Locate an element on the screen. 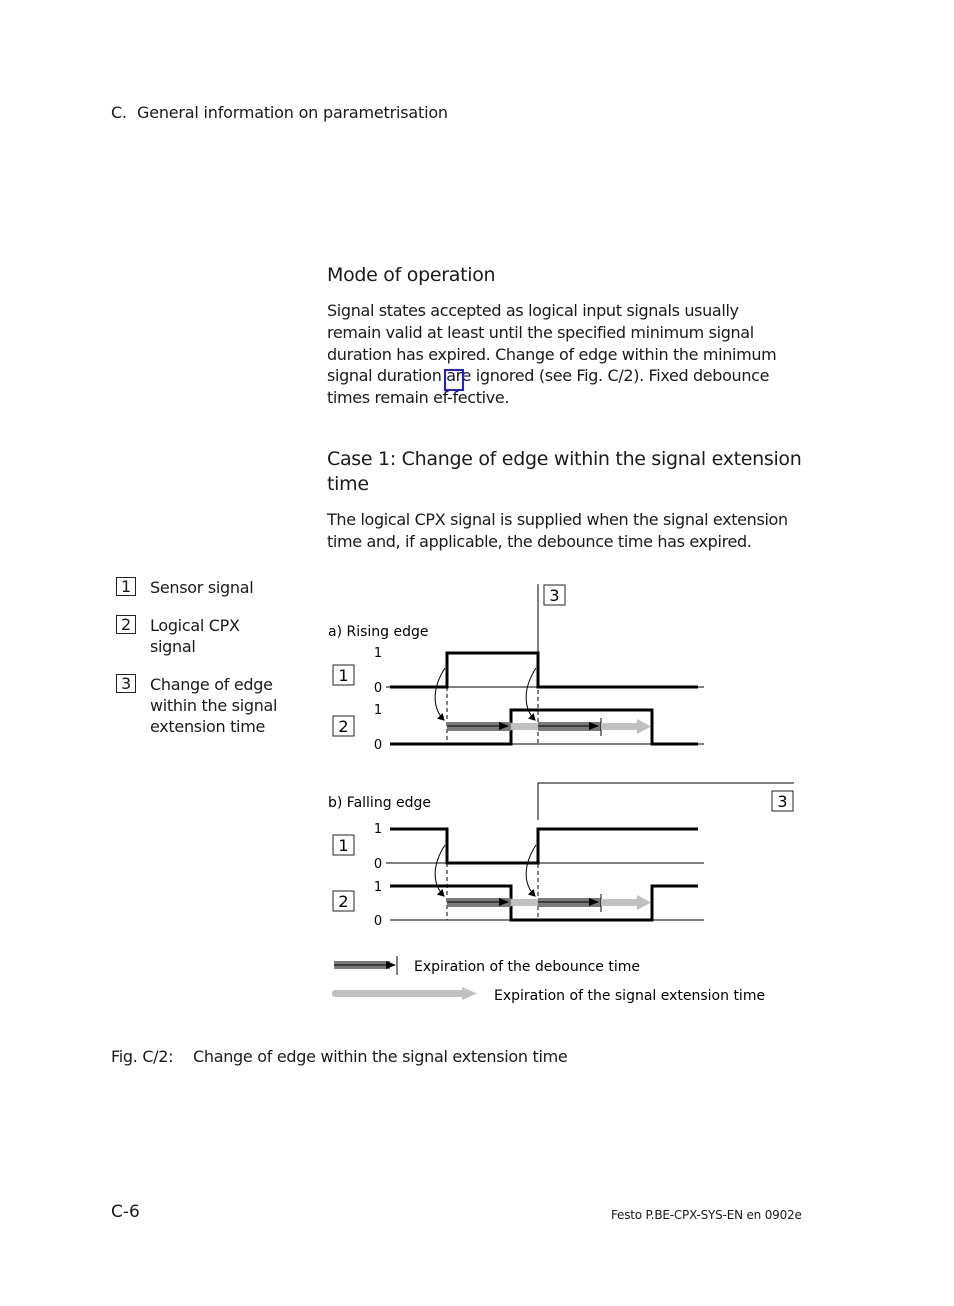  page-number: C-6 is located at coordinates (125, 1212).